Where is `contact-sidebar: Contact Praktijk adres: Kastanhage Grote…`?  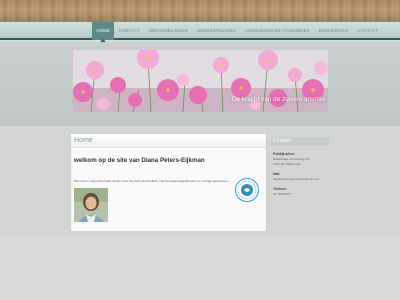
contact-sidebar: Contact Praktijk adres: Kastanhage Grote… is located at coordinates (300, 166).